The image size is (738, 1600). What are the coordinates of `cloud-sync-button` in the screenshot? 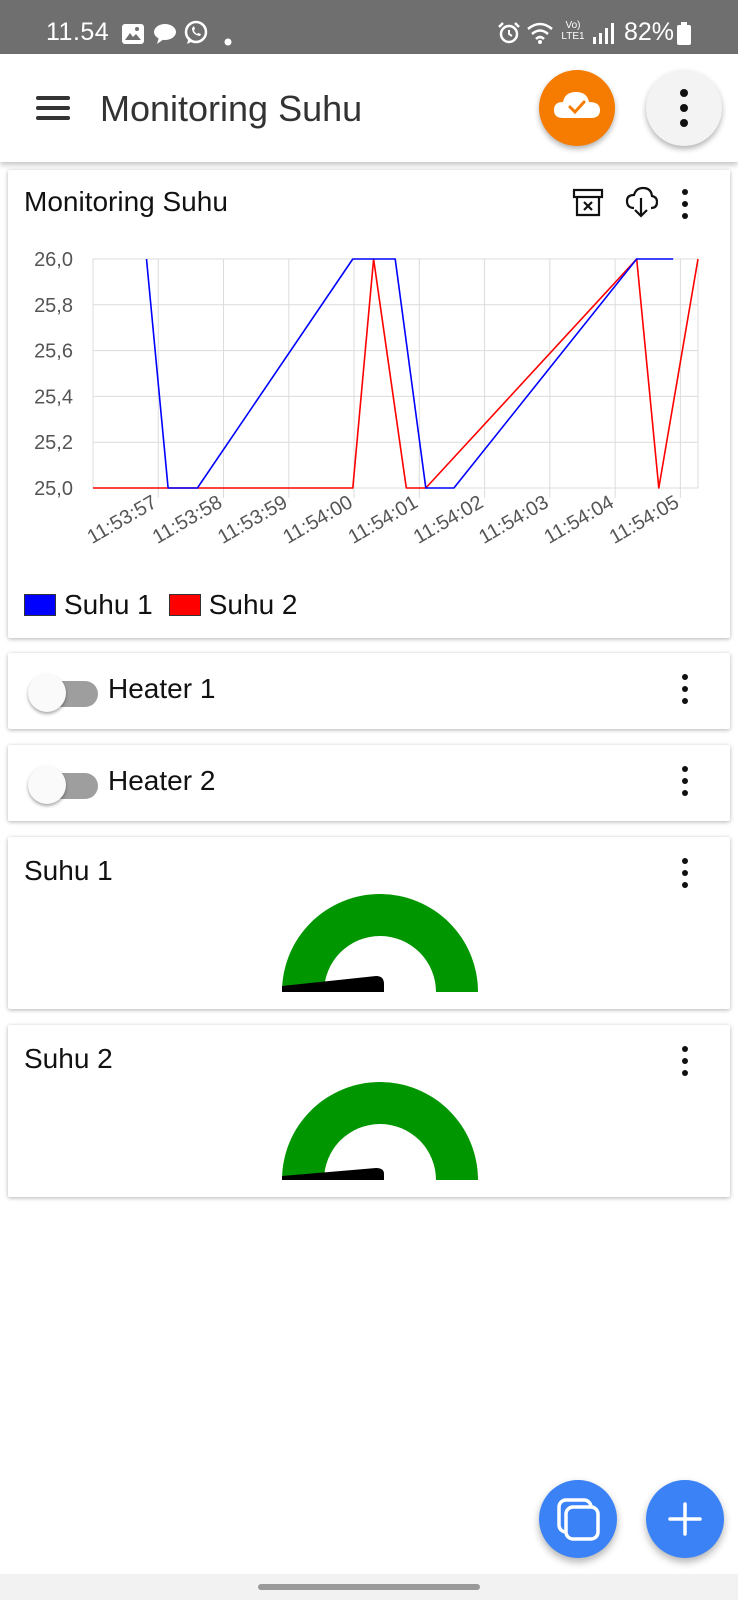 It's located at (577, 108).